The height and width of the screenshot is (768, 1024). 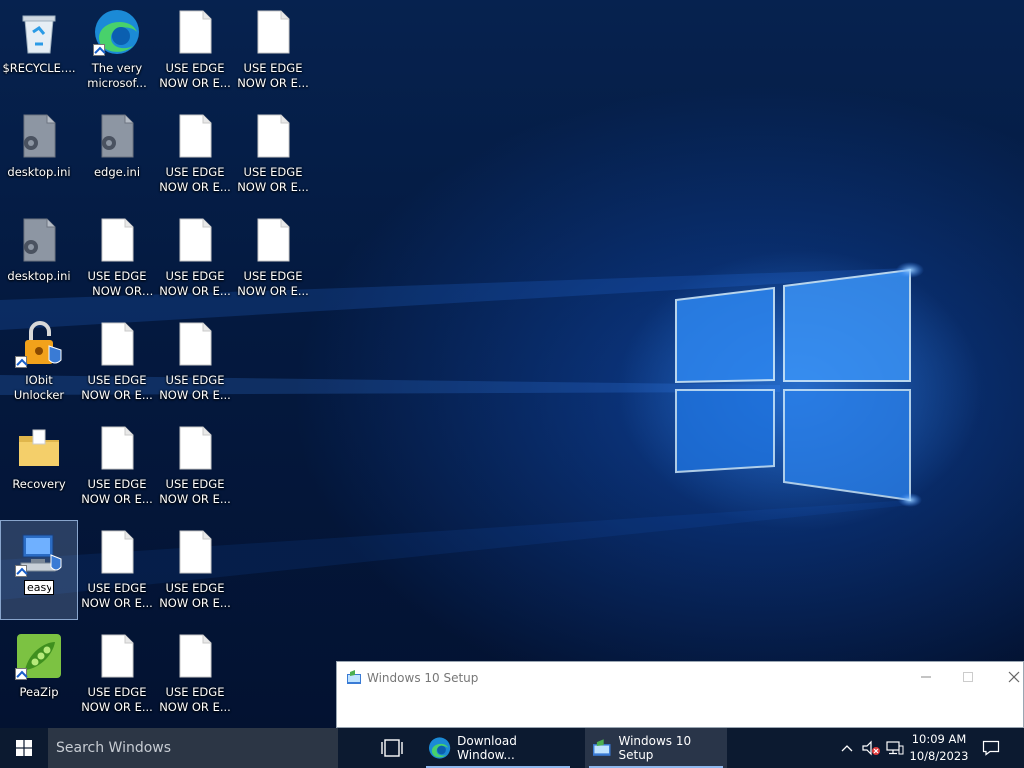 What do you see at coordinates (680, 694) in the screenshot?
I see `windows-10-setup-window: Windows 10 Setup` at bounding box center [680, 694].